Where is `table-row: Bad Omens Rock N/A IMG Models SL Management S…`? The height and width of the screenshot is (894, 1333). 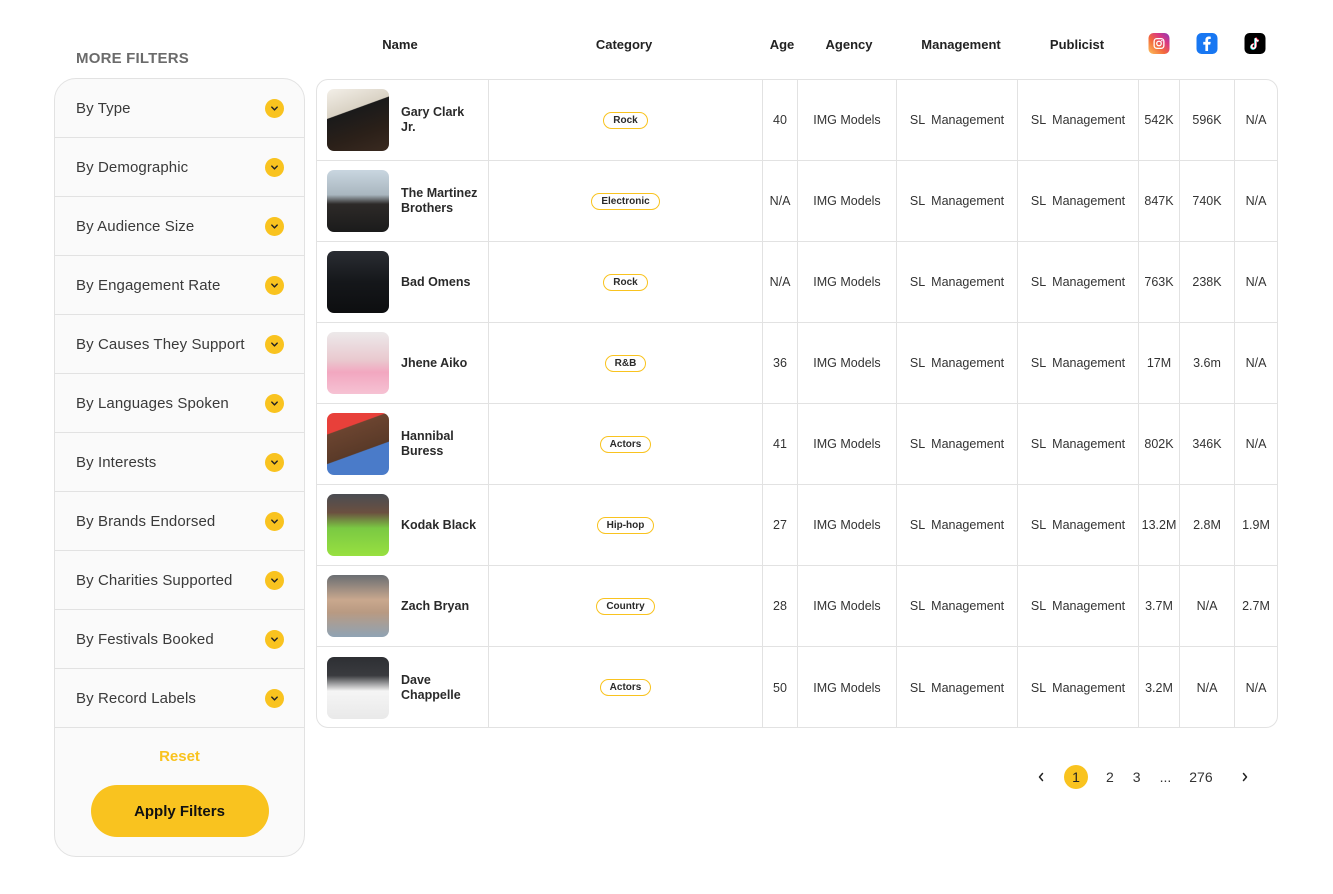 table-row: Bad Omens Rock N/A IMG Models SL Management S… is located at coordinates (797, 282).